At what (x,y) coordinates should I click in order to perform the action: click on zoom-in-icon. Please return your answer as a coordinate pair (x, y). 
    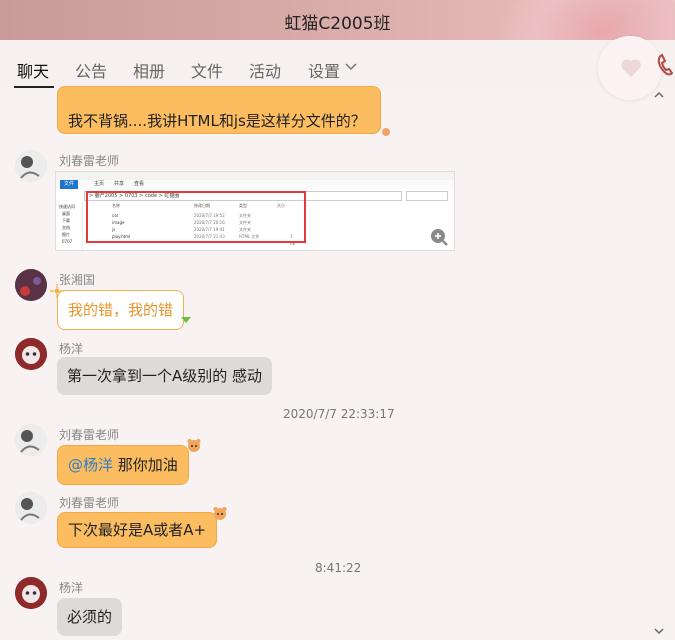
    Looking at the image, I should click on (439, 237).